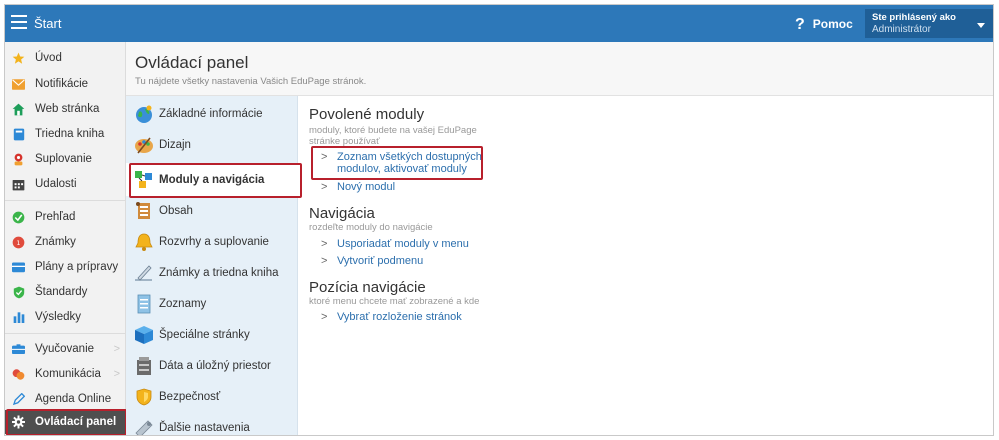 The height and width of the screenshot is (440, 999). I want to click on teaching-icon, so click(18, 349).